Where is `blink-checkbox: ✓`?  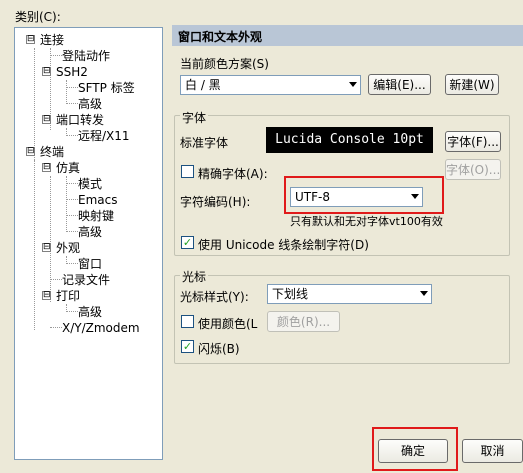
blink-checkbox: ✓ is located at coordinates (187, 346).